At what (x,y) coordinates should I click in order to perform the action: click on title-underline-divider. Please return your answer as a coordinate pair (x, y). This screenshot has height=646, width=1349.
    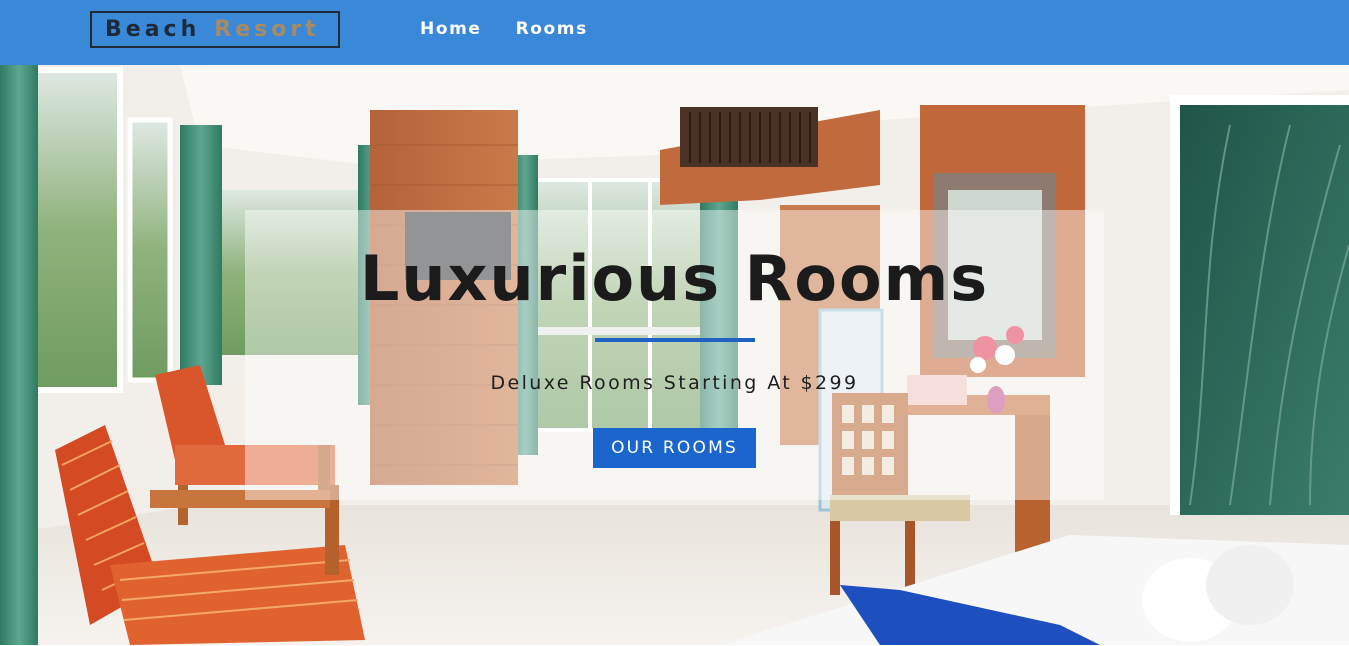
    Looking at the image, I should click on (675, 340).